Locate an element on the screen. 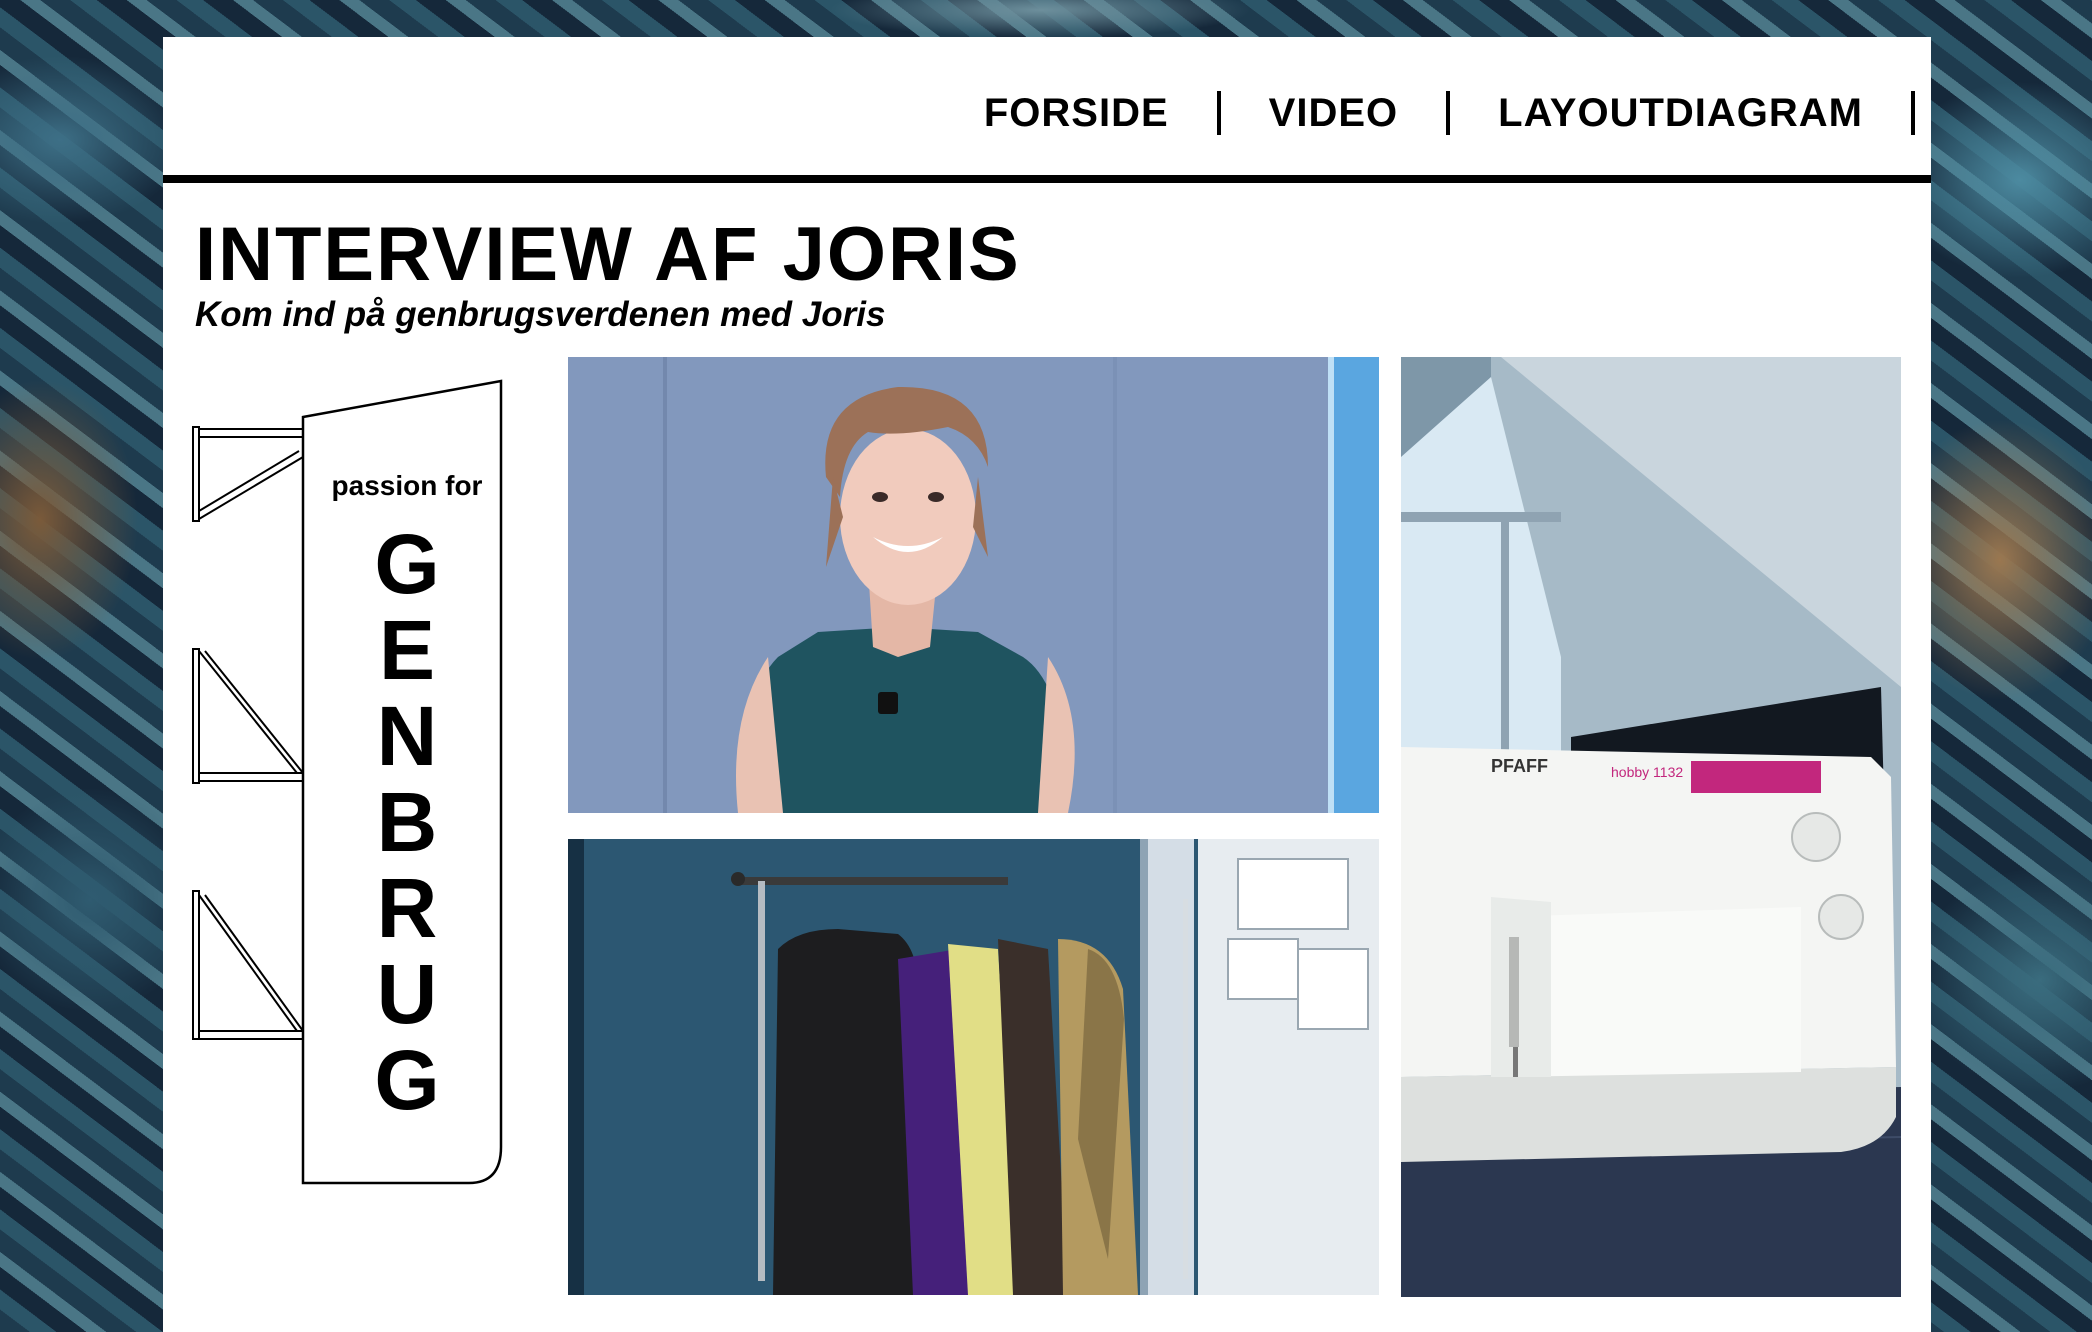 The width and height of the screenshot is (2092, 1332). page-title: INTERVIEW AF JORIS is located at coordinates (608, 254).